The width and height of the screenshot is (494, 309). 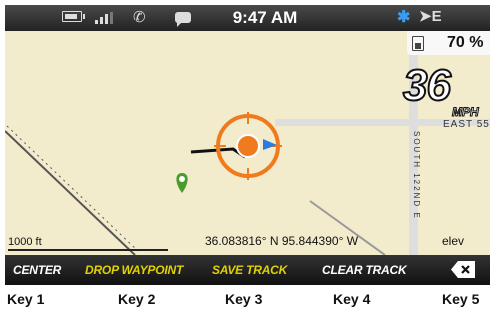 What do you see at coordinates (270, 144) in the screenshot?
I see `heading-arrow-icon` at bounding box center [270, 144].